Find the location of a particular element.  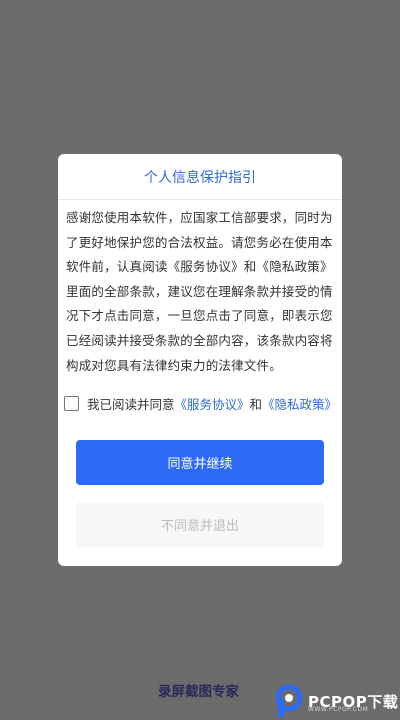

watermark-subtext: WWW.PCPOP.COM is located at coordinates (338, 709).